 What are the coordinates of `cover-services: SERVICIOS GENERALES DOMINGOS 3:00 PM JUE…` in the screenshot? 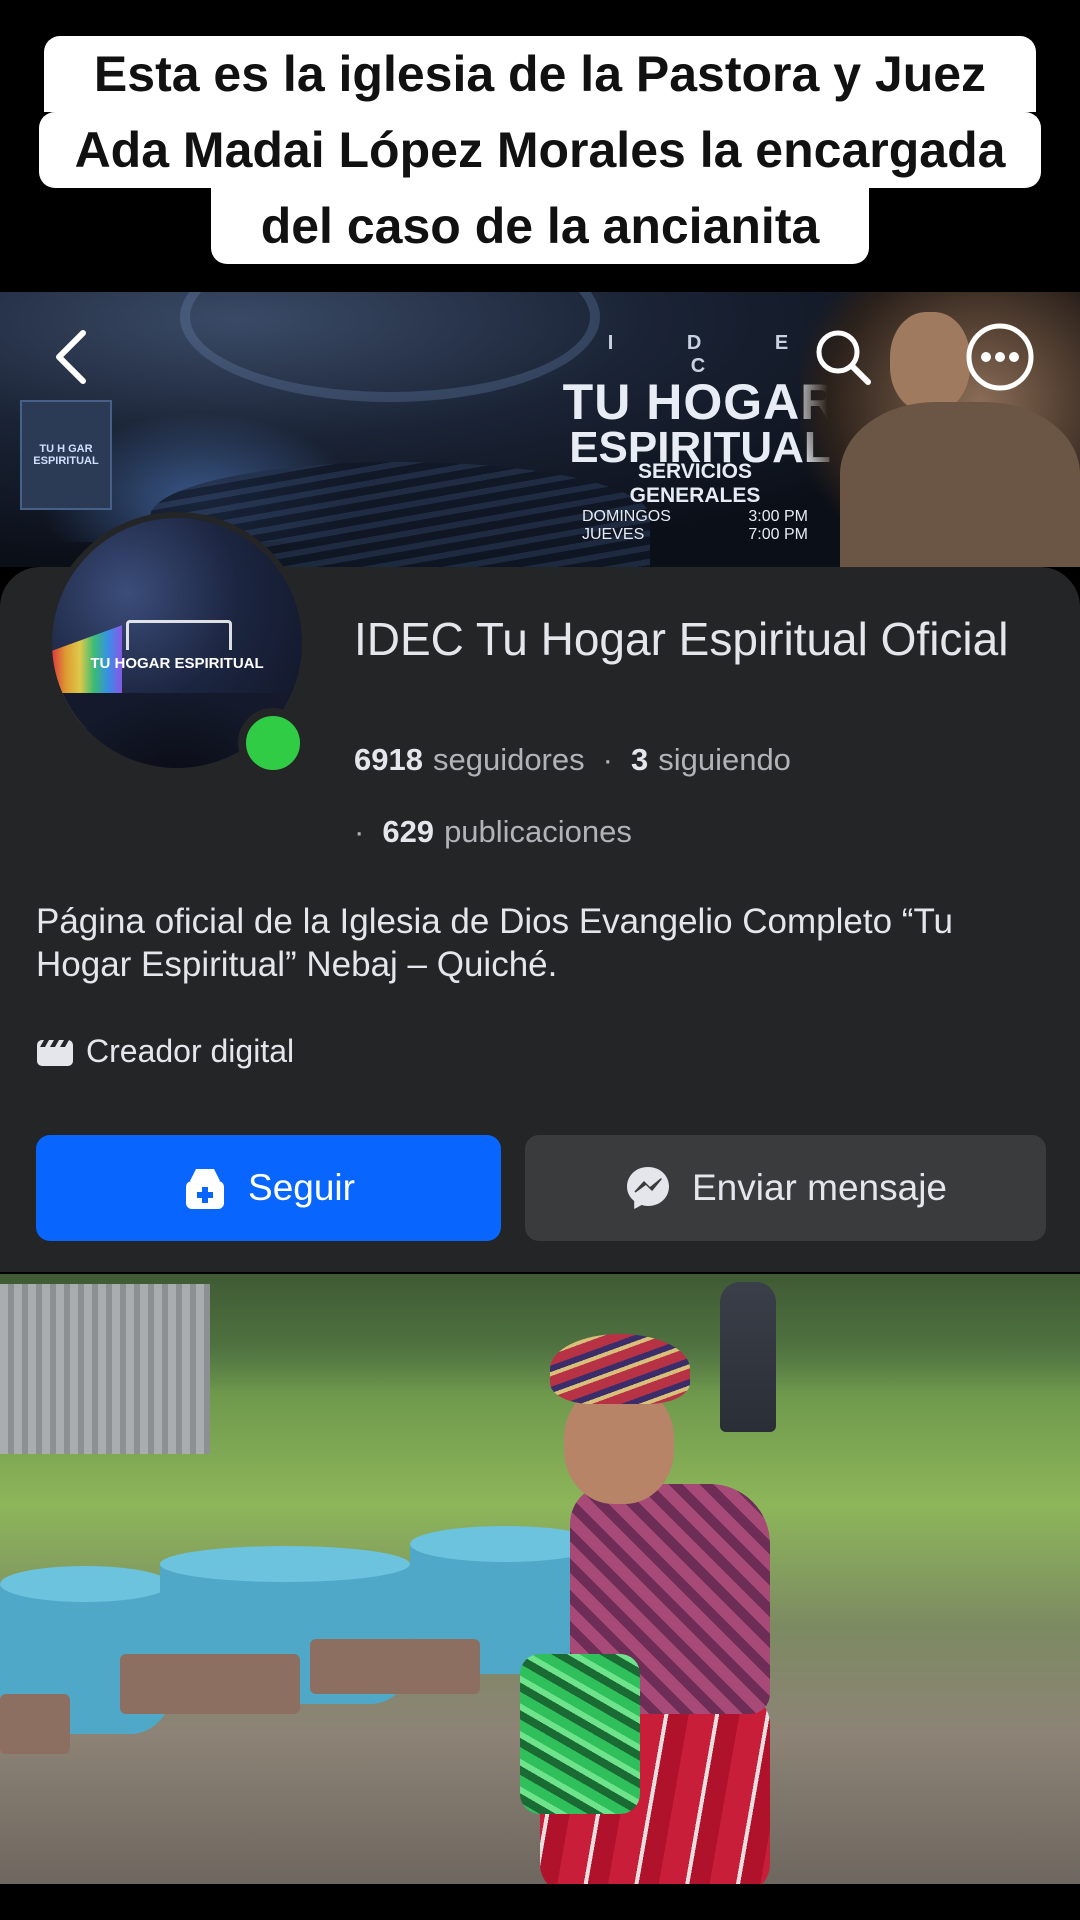 It's located at (695, 502).